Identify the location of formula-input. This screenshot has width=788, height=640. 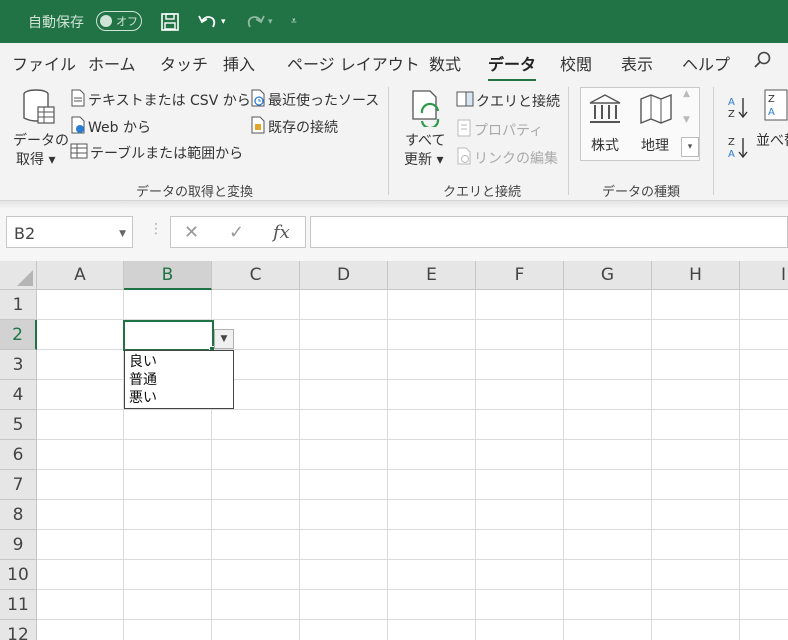
(549, 232).